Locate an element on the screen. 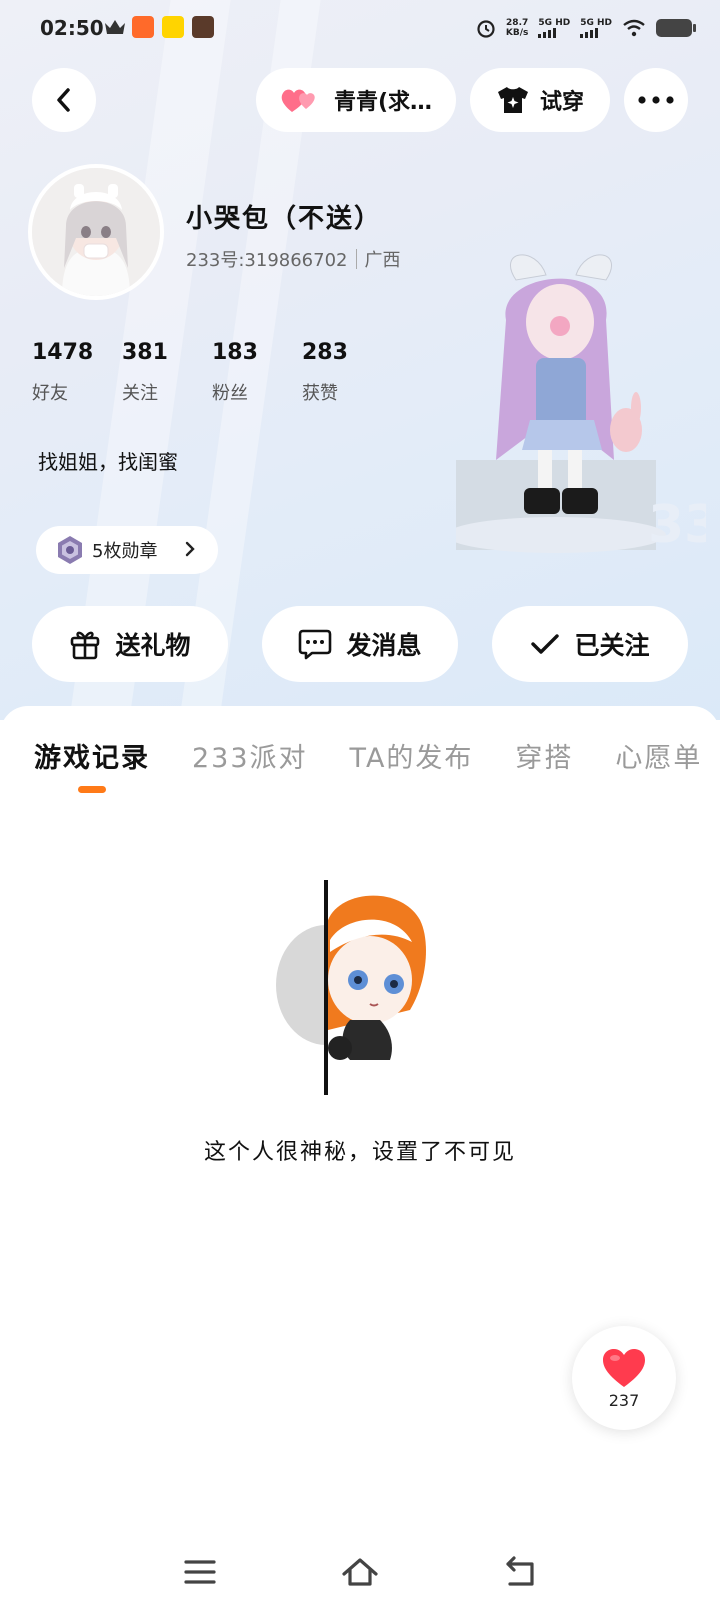 This screenshot has height=1612, width=720. medal-icon is located at coordinates (70, 550).